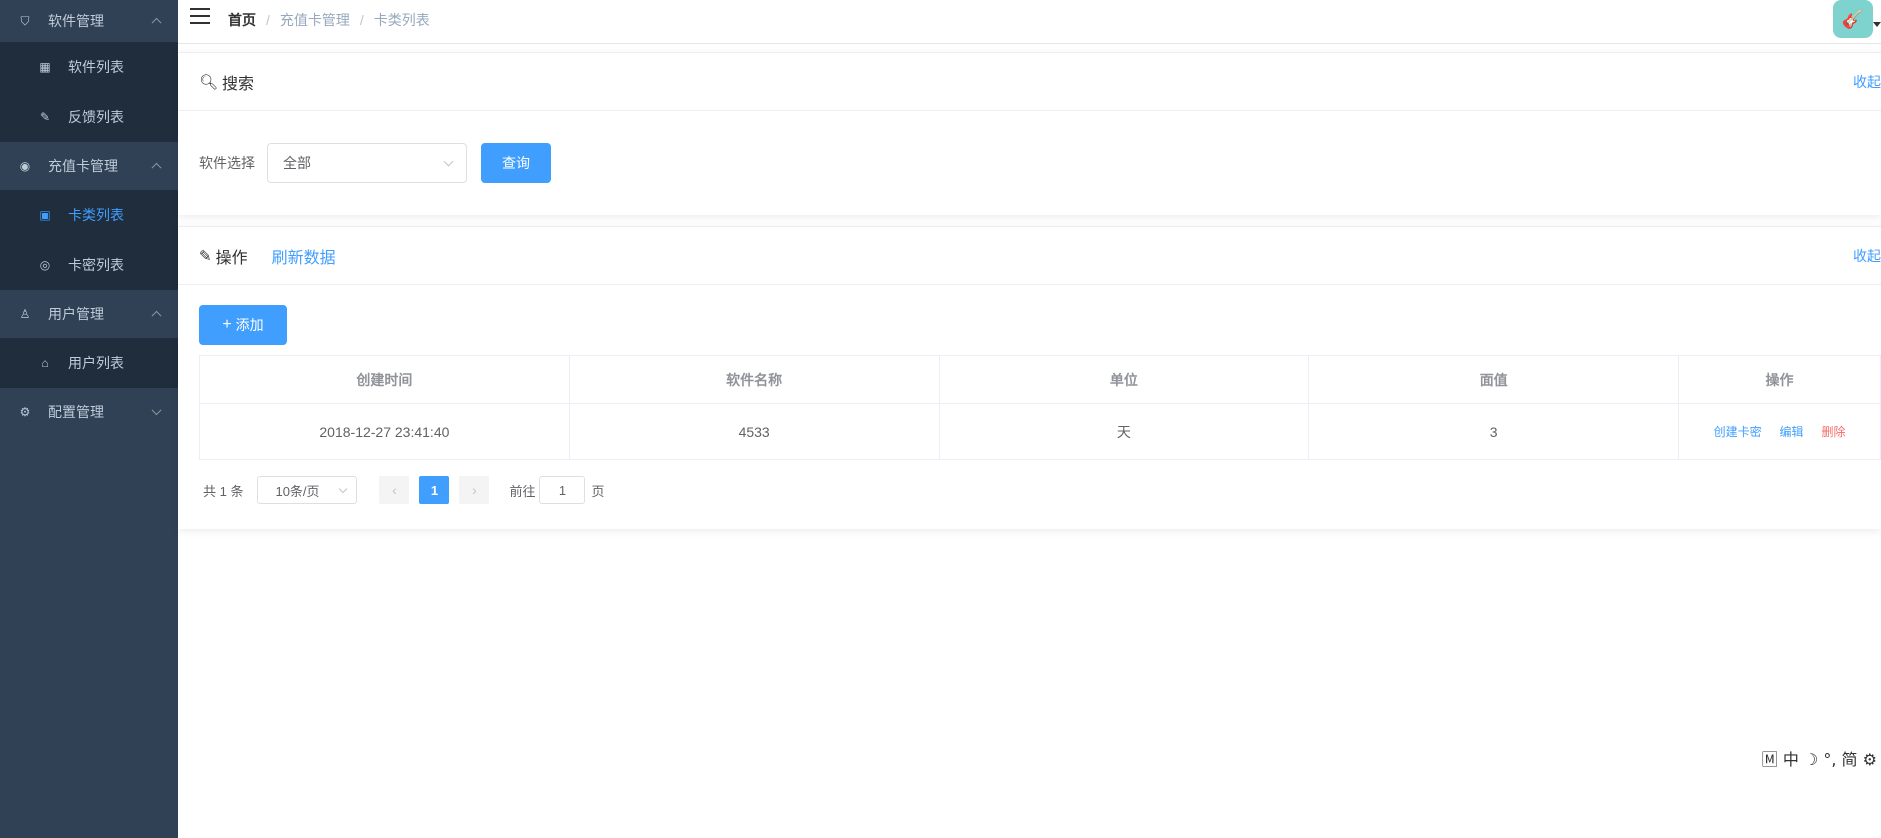  Describe the element at coordinates (25, 166) in the screenshot. I see `coin-icon: ◉` at that location.